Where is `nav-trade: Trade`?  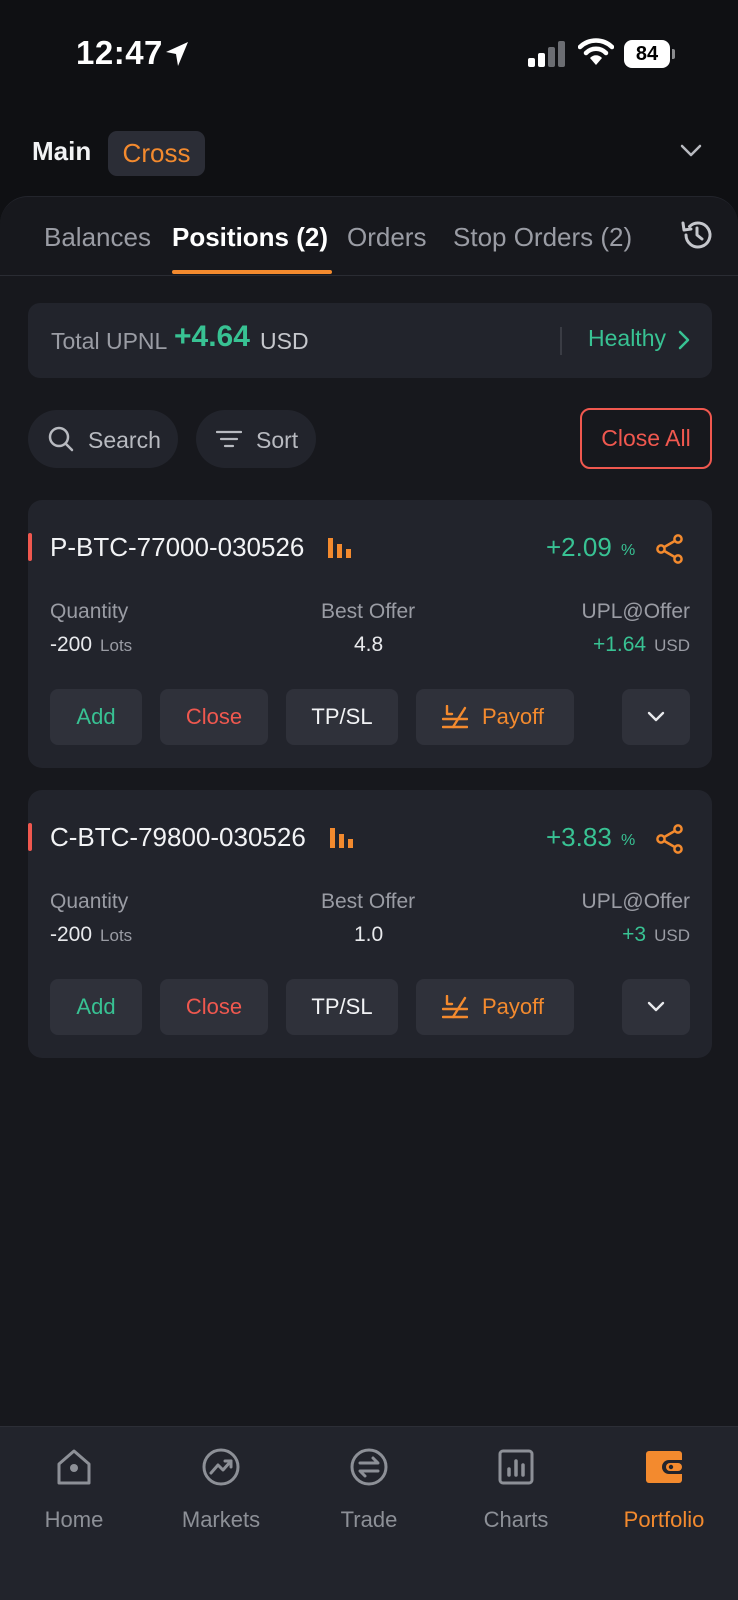
nav-trade: Trade is located at coordinates (369, 1487).